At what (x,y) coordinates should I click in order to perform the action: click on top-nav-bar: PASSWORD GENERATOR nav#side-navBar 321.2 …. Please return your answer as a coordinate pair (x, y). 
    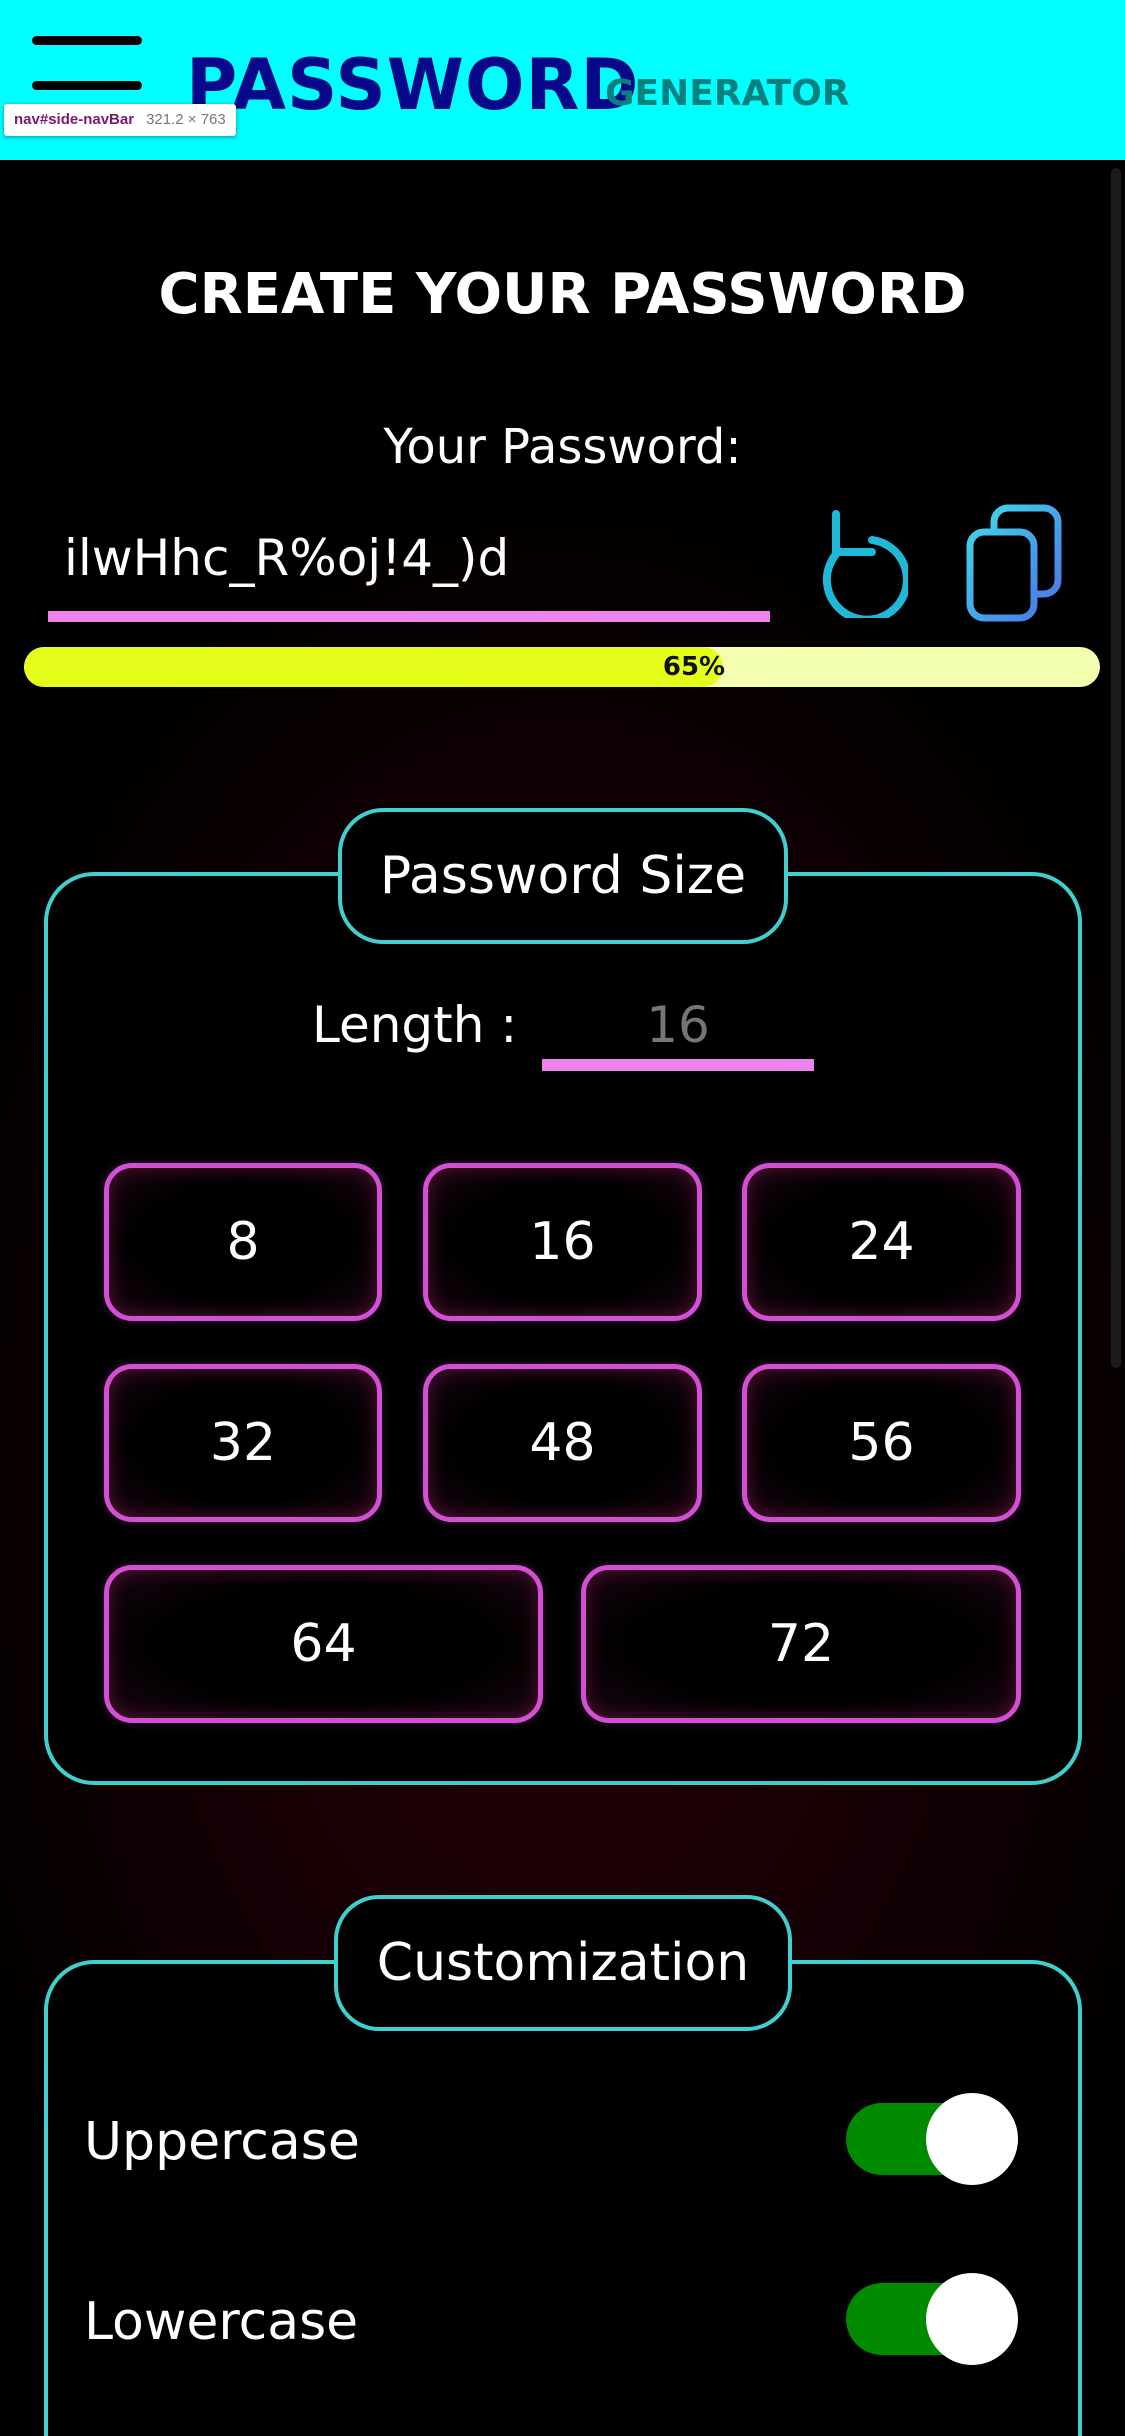
    Looking at the image, I should click on (562, 80).